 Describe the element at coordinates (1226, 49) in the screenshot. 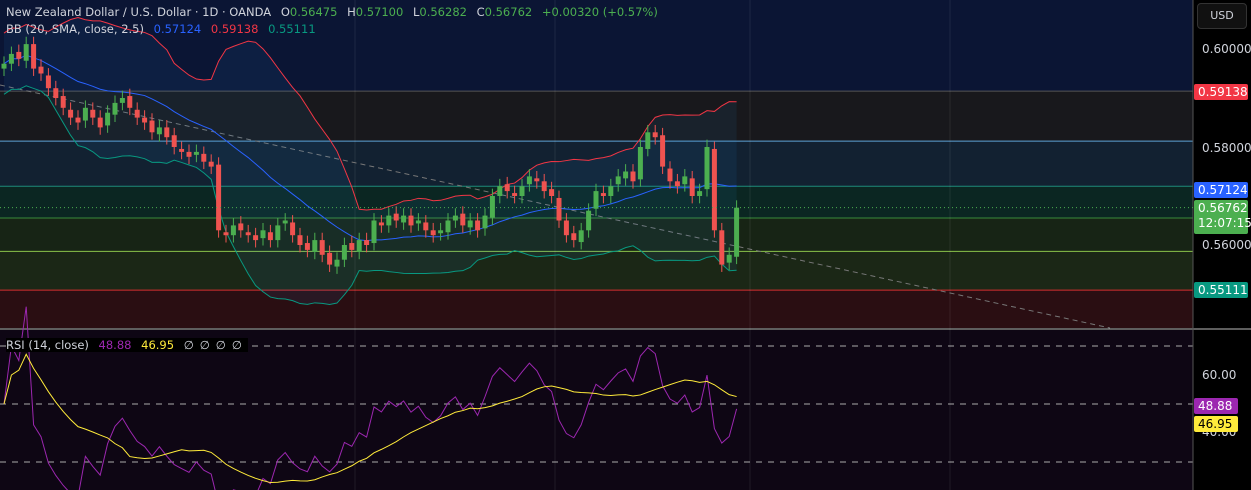

I see `price-tick: 0.60000` at that location.